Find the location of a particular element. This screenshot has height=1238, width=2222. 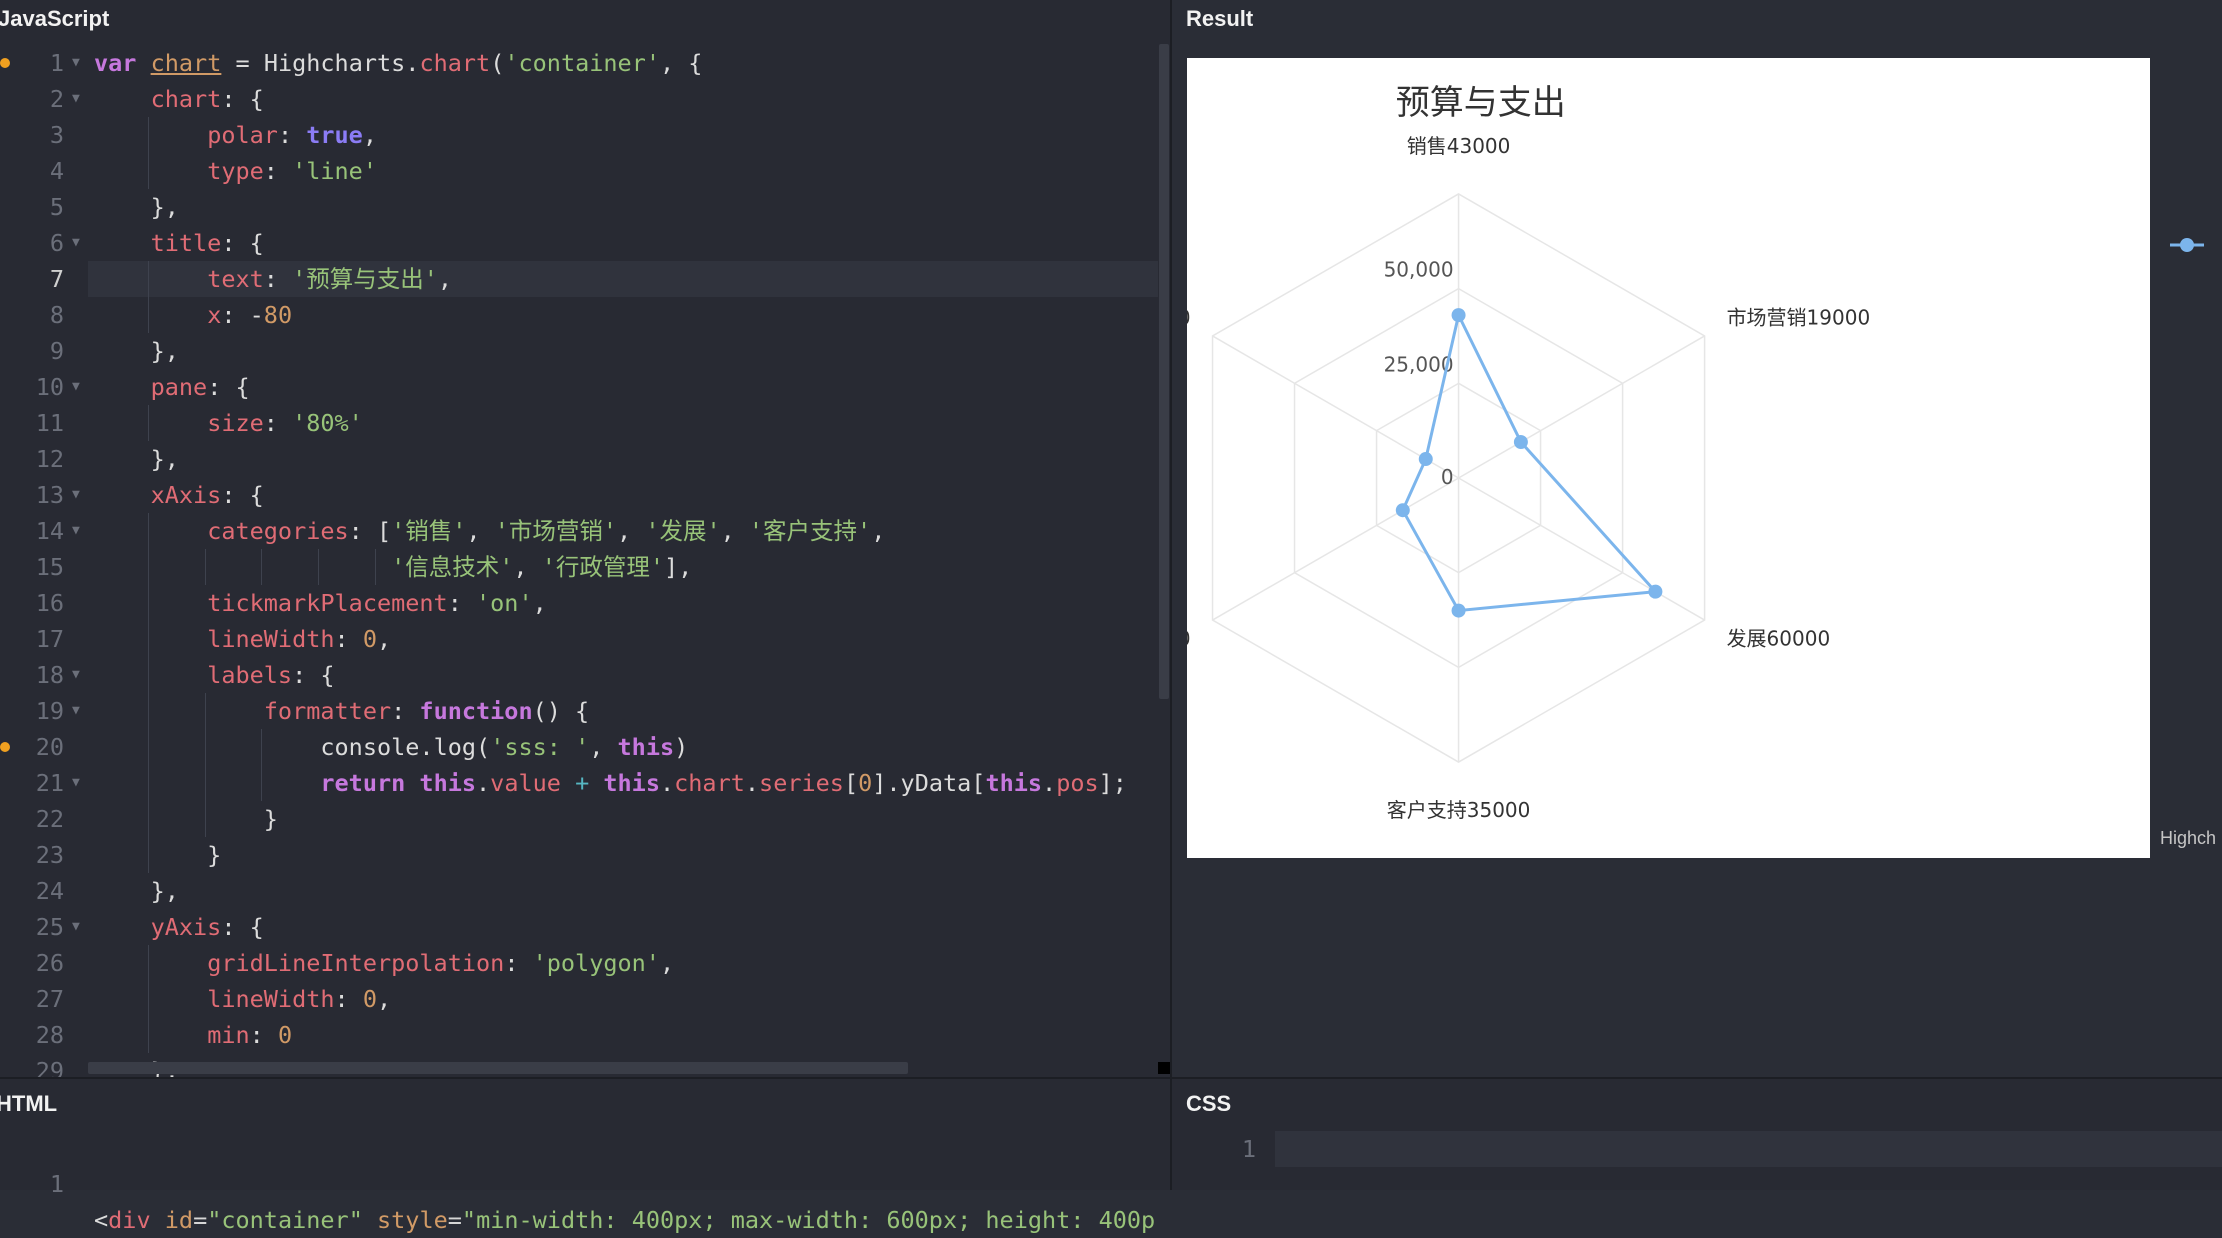

code-line: 15 '信息技术', '行政管理'], is located at coordinates (579, 567).